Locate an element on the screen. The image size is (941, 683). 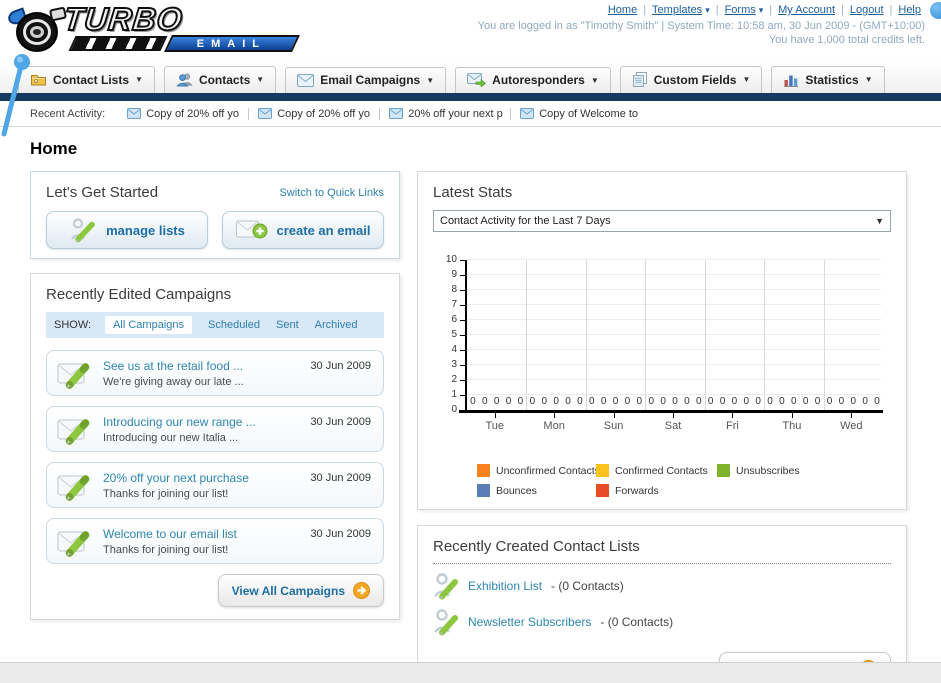
filter-sent: Sent is located at coordinates (287, 325).